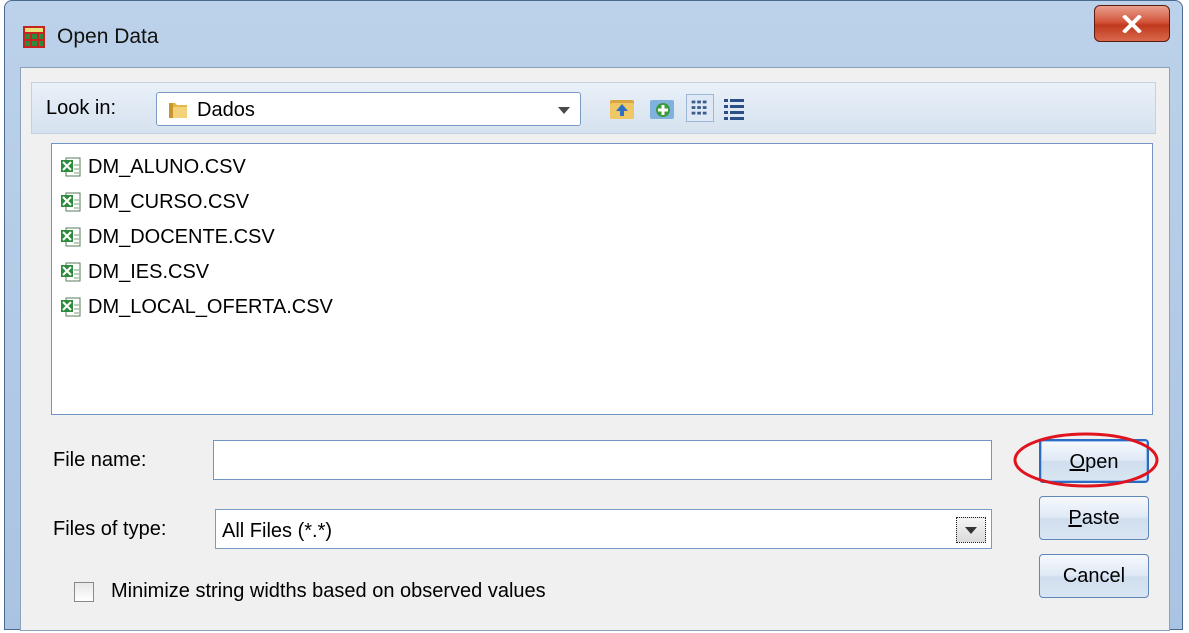 The image size is (1189, 633). What do you see at coordinates (602, 460) in the screenshot?
I see `file-name-input` at bounding box center [602, 460].